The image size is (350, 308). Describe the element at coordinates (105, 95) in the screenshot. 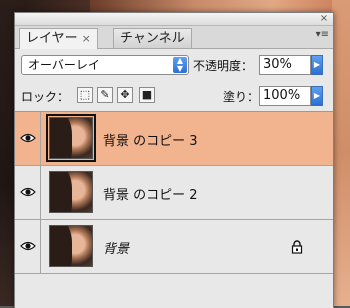

I see `lock-paint-icon: ✎` at that location.